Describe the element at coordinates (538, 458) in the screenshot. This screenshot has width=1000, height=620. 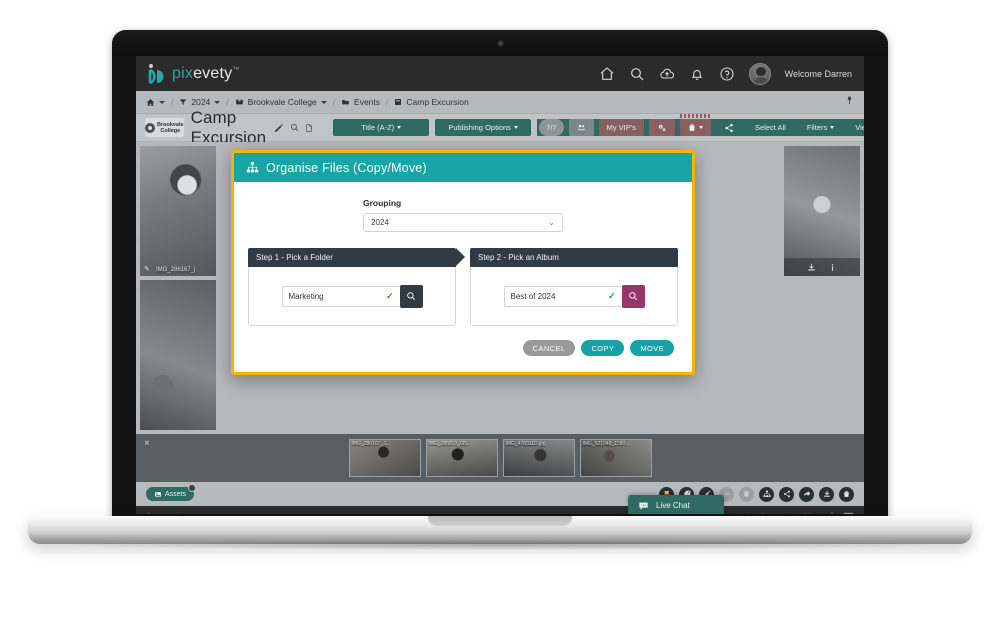
I see `filmstrip-thumb: IMG_478311D.jpg` at that location.